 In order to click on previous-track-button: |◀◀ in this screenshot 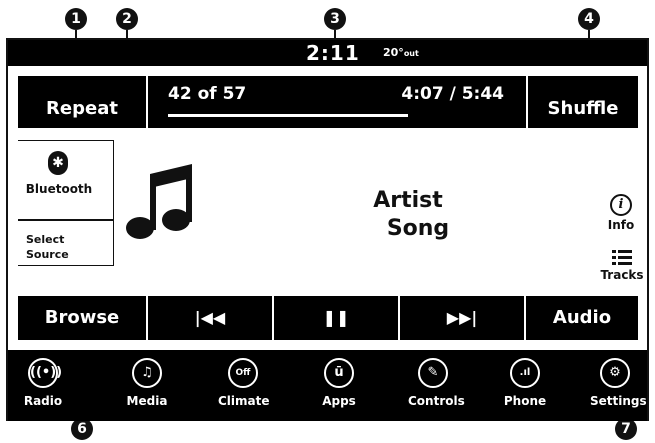, I will do `click(210, 318)`.